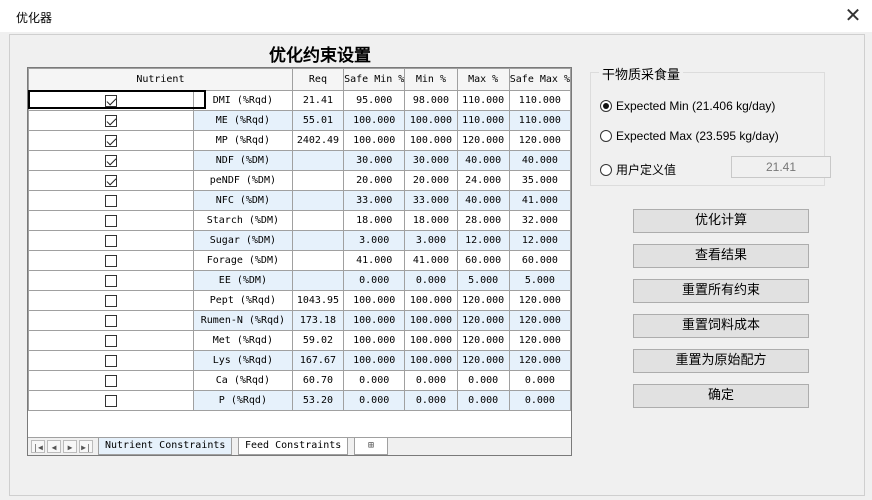 The image size is (872, 500). What do you see at coordinates (374, 200) in the screenshot?
I see `safe-min-cell: 33.000` at bounding box center [374, 200].